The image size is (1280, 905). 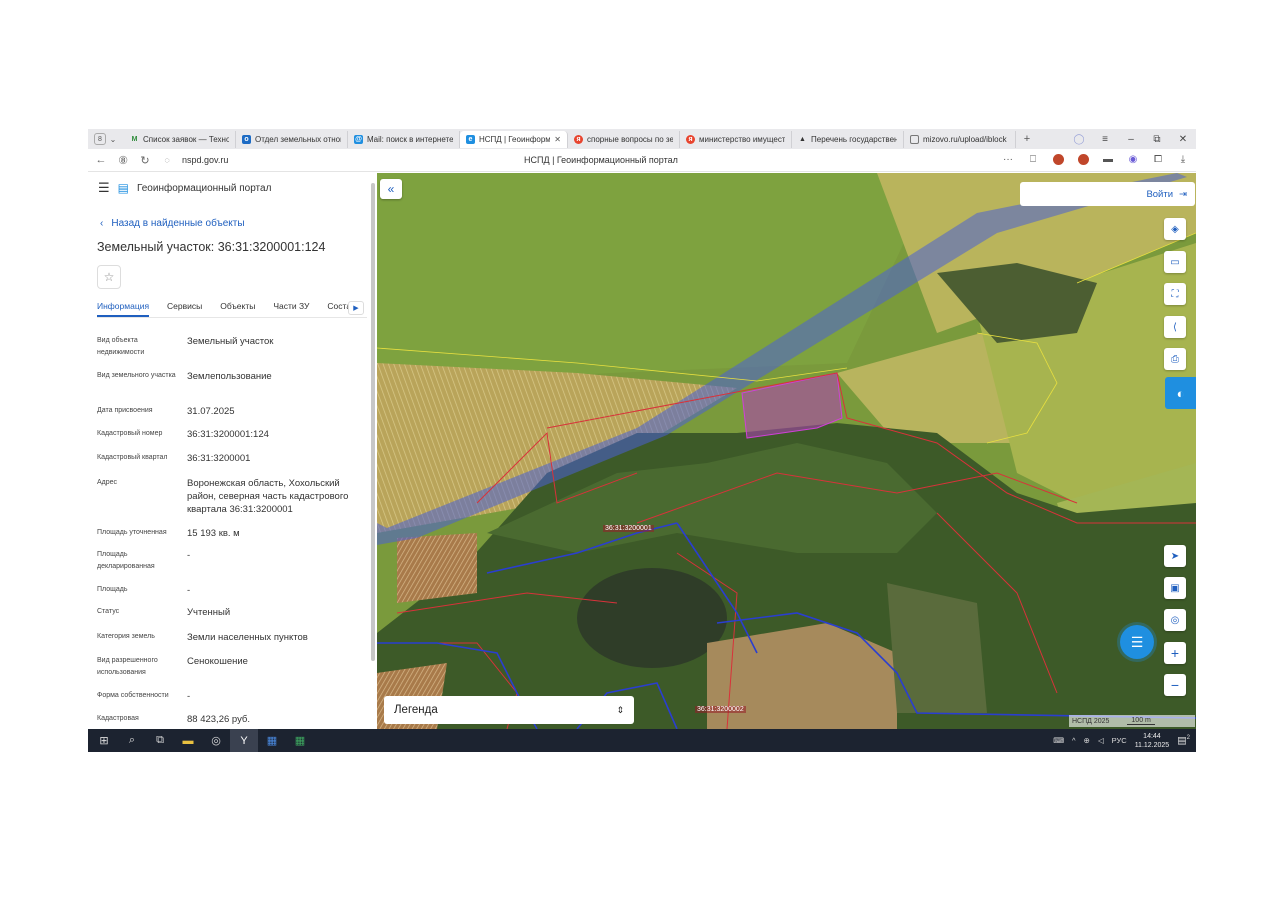 What do you see at coordinates (742, 139) in the screenshot?
I see `tab-title: министерство имущест` at bounding box center [742, 139].